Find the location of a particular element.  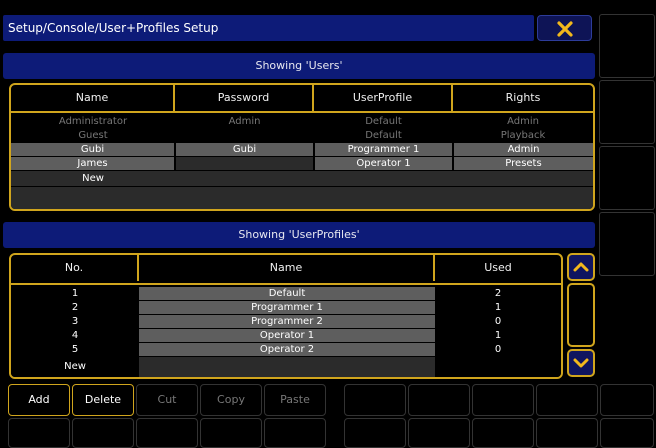

new-profile-used-cell is located at coordinates (498, 367).